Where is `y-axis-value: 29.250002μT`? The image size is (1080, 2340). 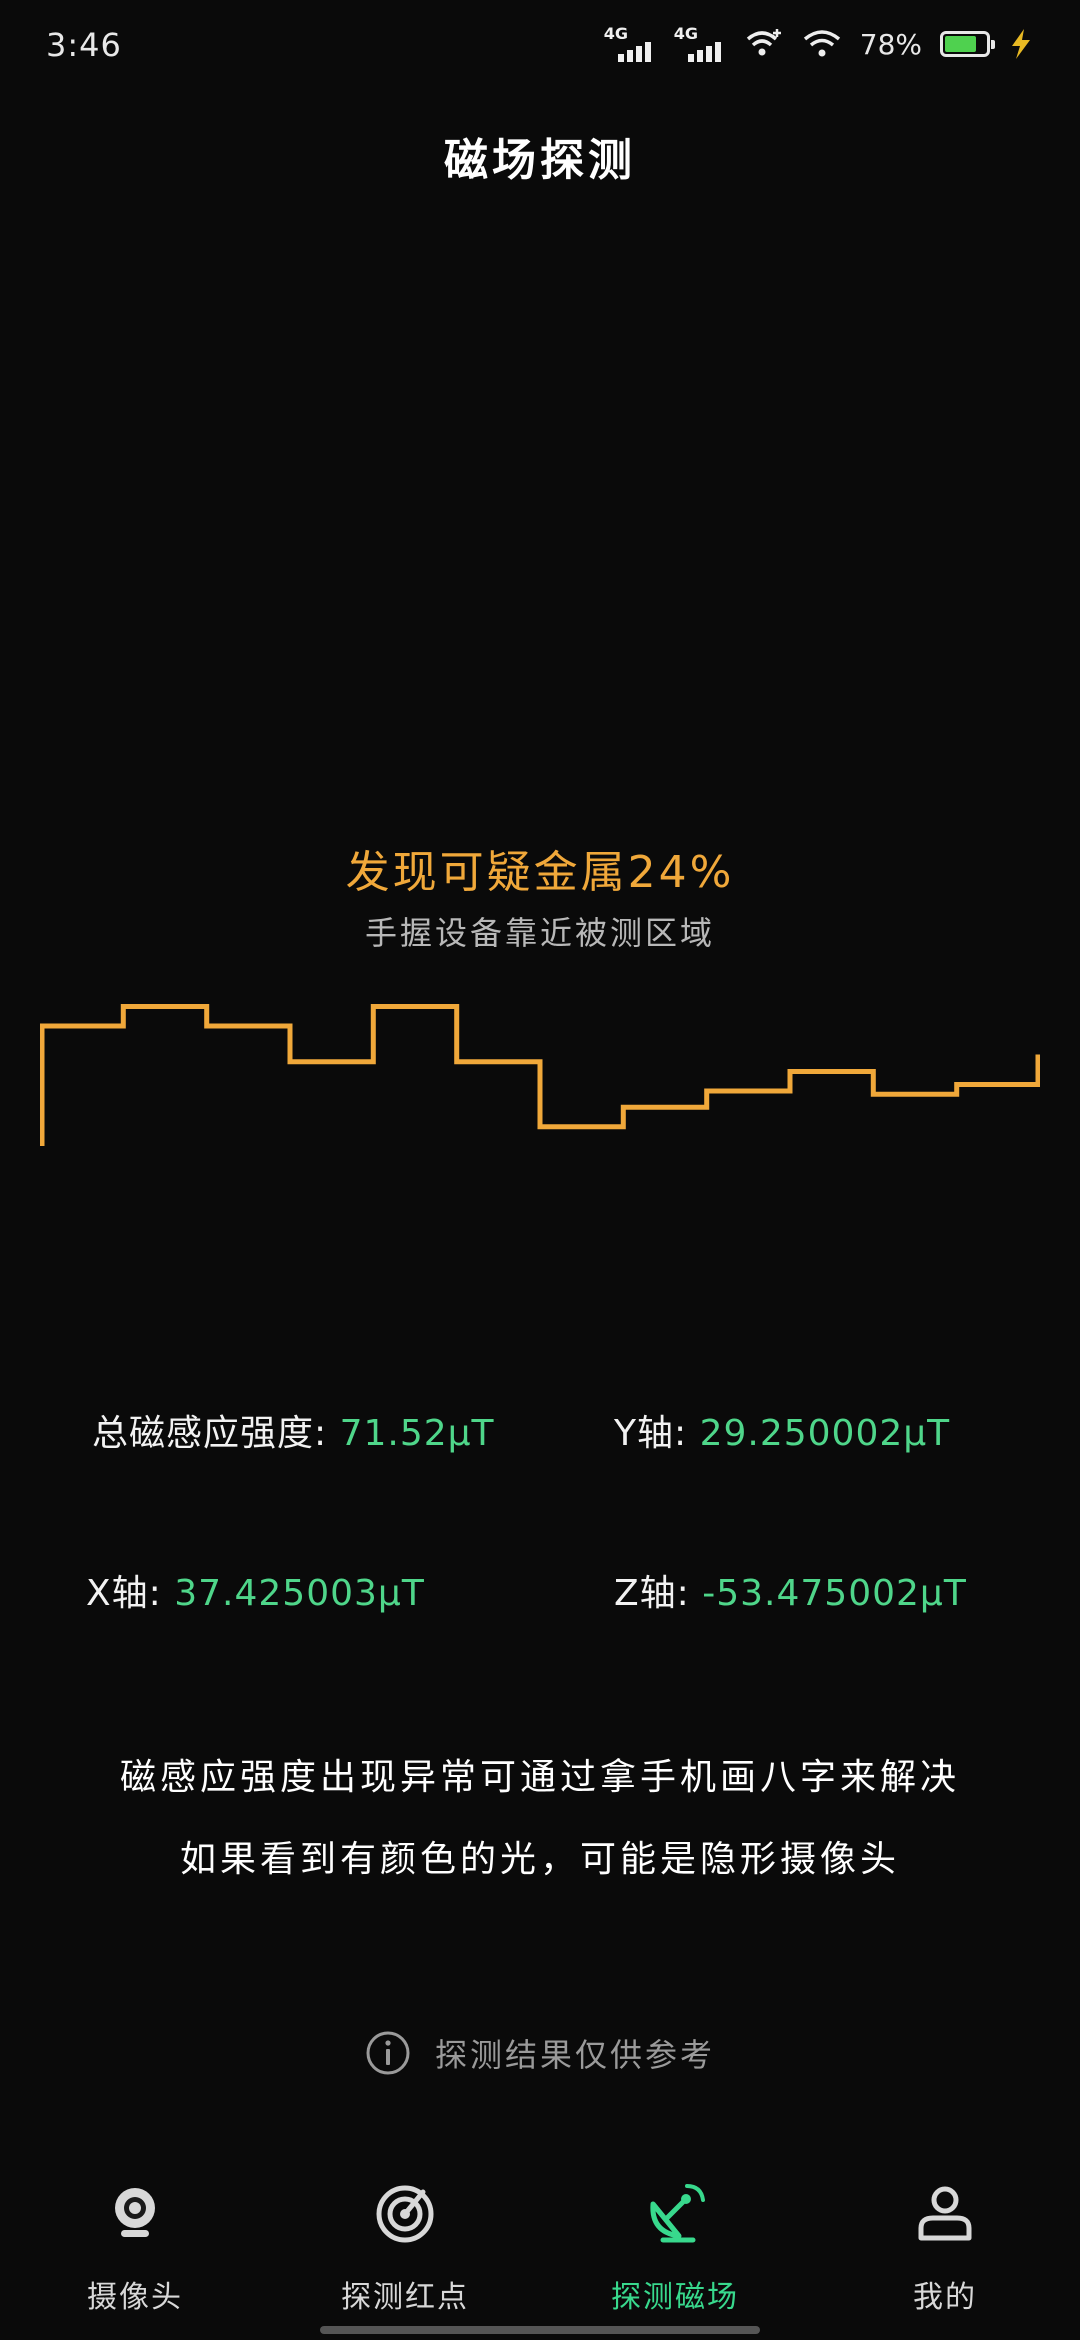
y-axis-value: 29.250002μT is located at coordinates (825, 1433).